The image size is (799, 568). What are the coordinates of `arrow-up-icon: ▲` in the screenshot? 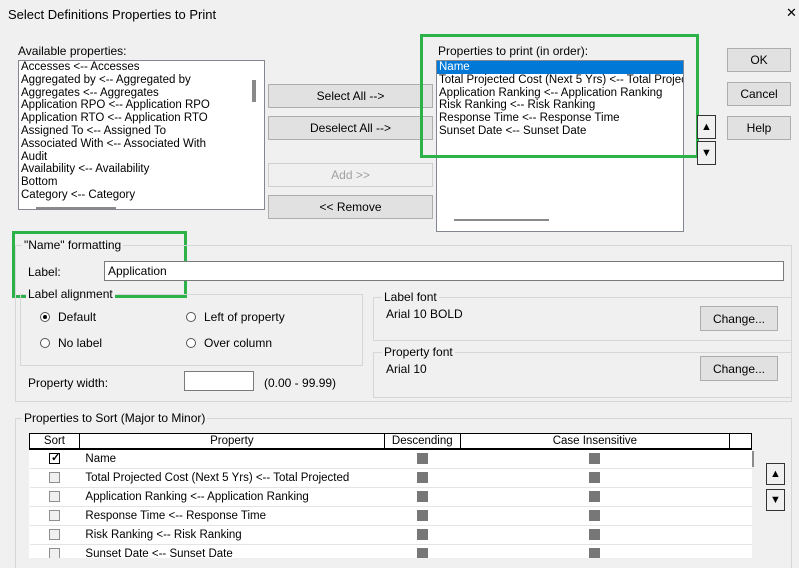 It's located at (706, 127).